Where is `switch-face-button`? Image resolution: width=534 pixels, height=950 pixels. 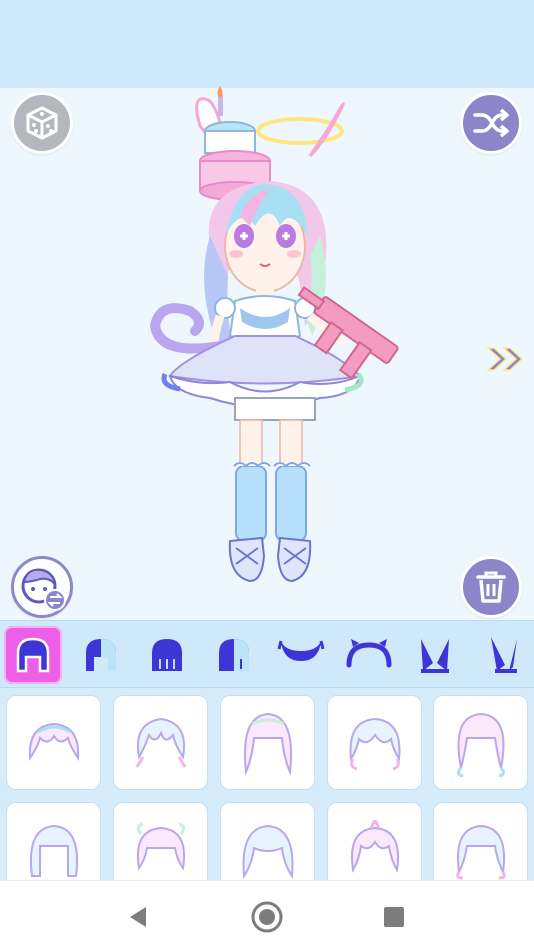 switch-face-button is located at coordinates (42, 587).